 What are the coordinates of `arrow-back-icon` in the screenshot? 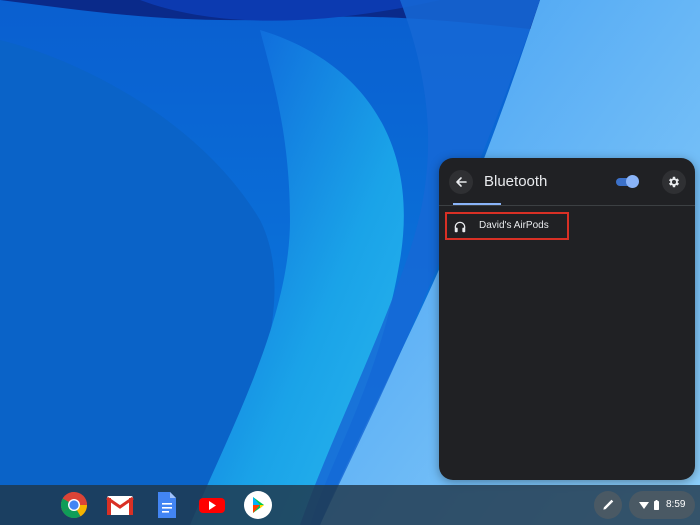 It's located at (461, 182).